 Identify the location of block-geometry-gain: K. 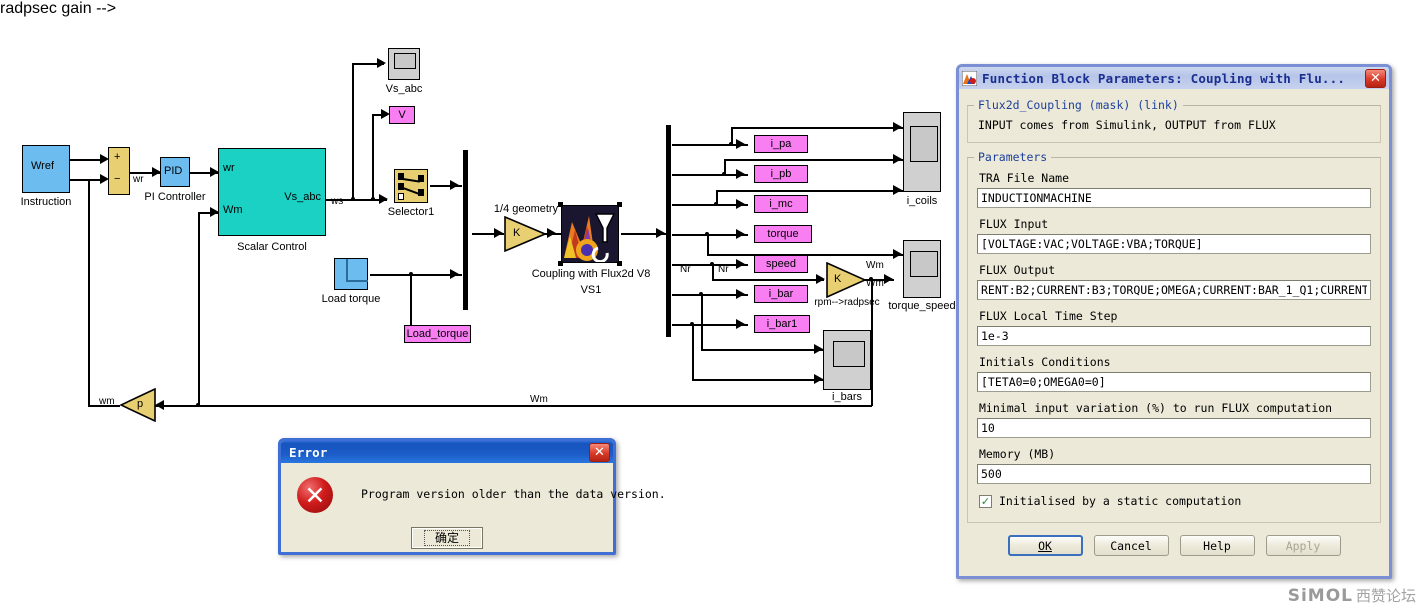
(526, 236).